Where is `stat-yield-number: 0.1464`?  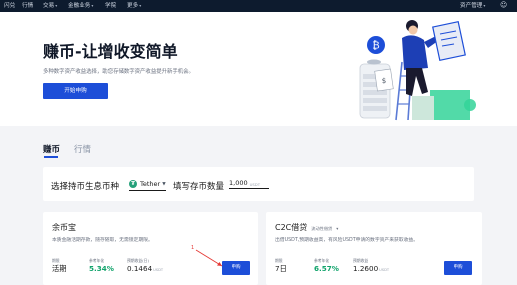 stat-yield-number: 0.1464 is located at coordinates (140, 268).